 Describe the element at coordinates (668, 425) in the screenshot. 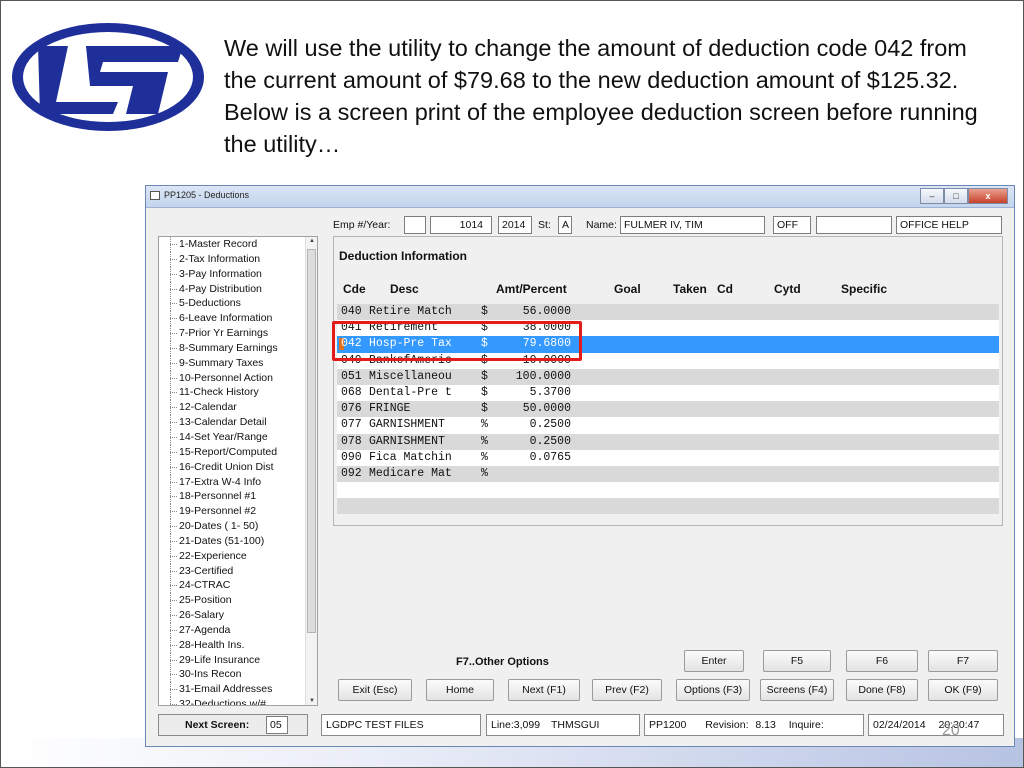

I see `deduction-row: 077 GARNISHMENT% 0.2500` at that location.